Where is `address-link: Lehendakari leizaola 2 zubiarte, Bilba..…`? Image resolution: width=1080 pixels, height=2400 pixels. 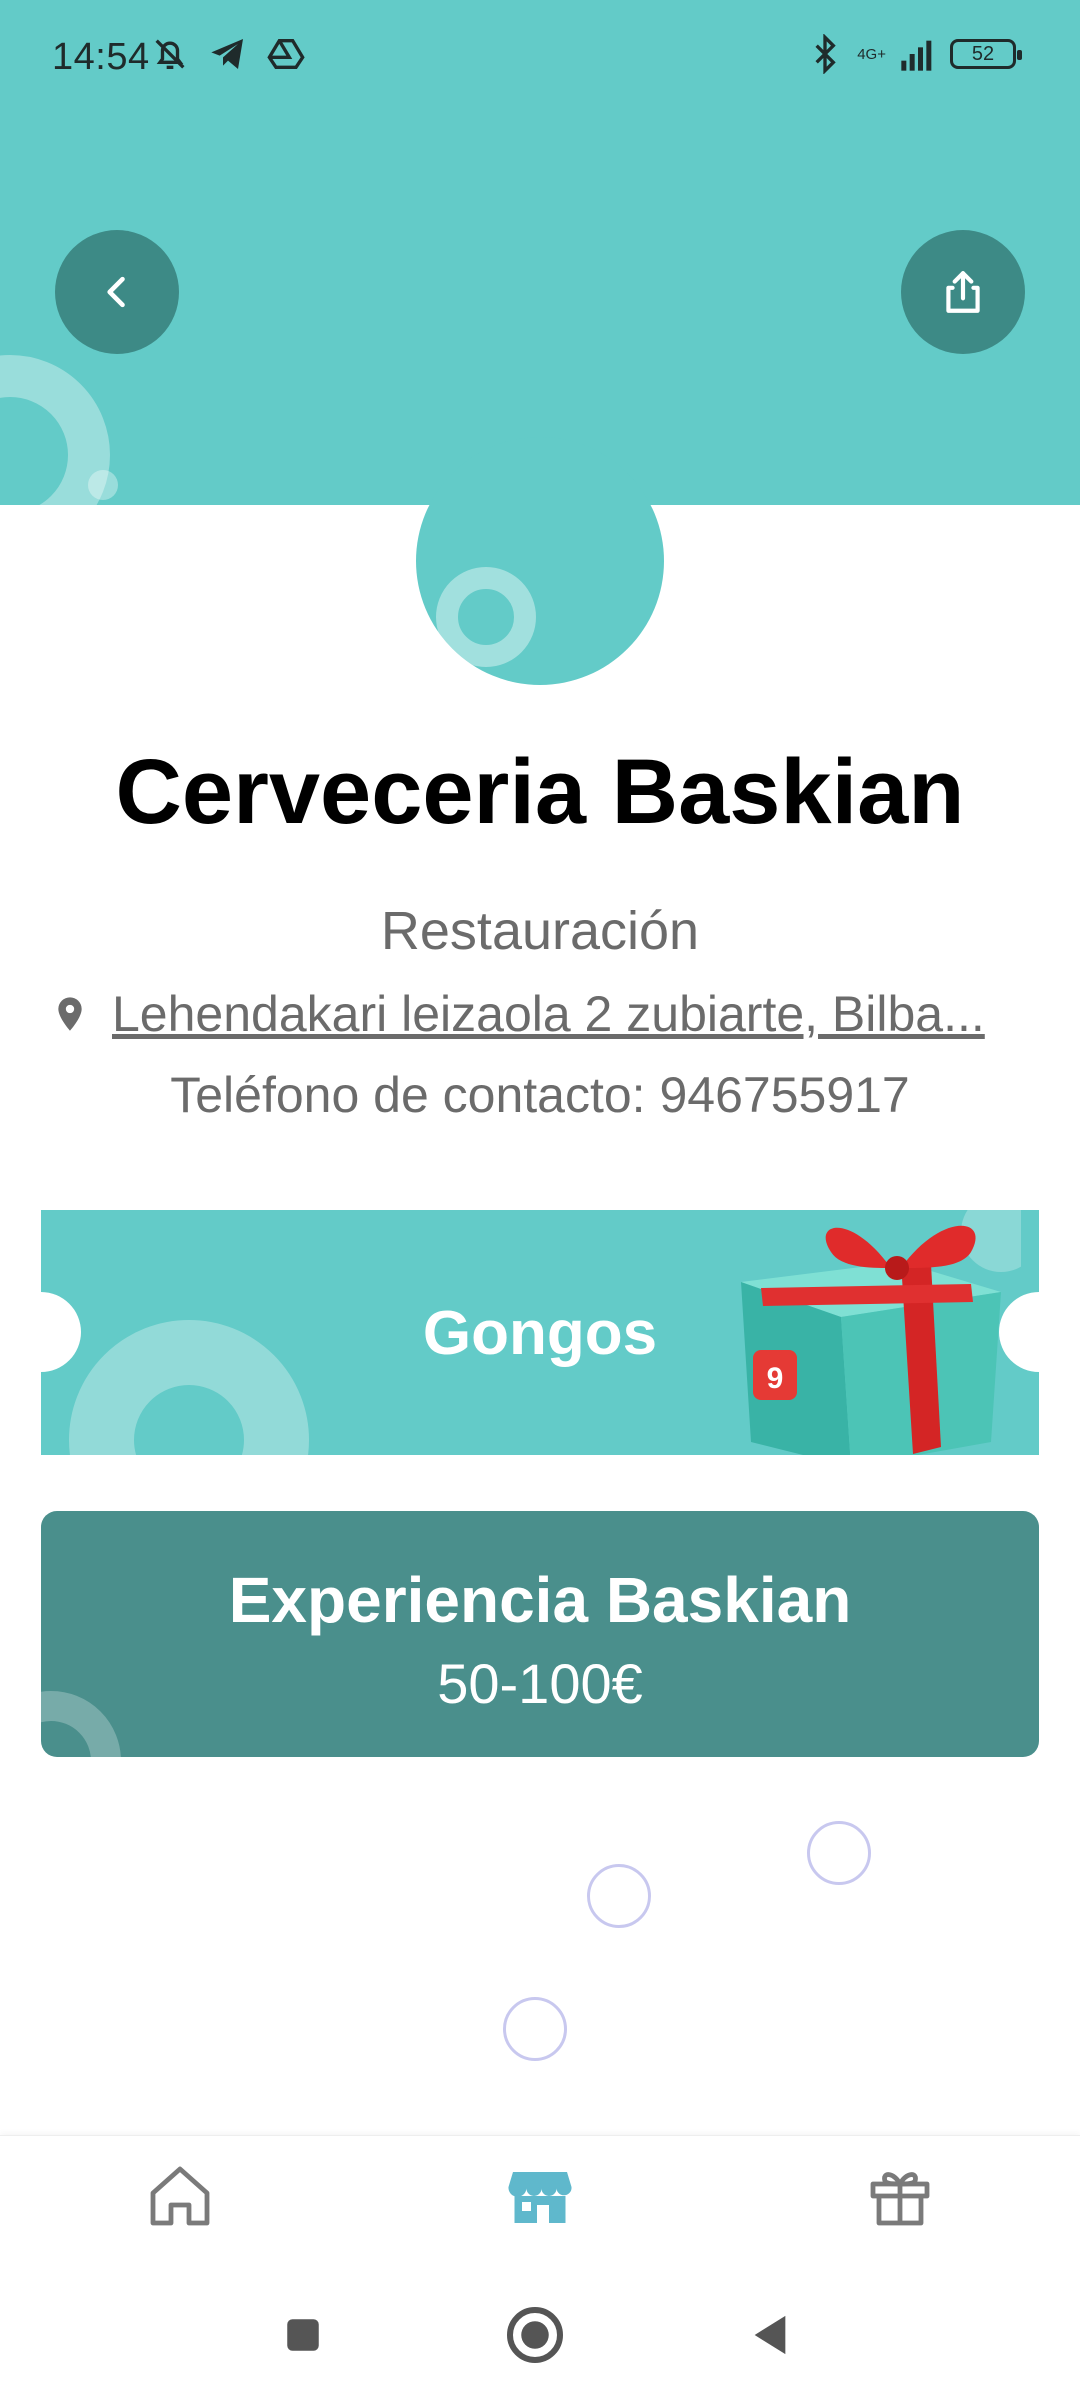
address-link: Lehendakari leizaola 2 zubiarte, Bilba..… is located at coordinates (548, 1014).